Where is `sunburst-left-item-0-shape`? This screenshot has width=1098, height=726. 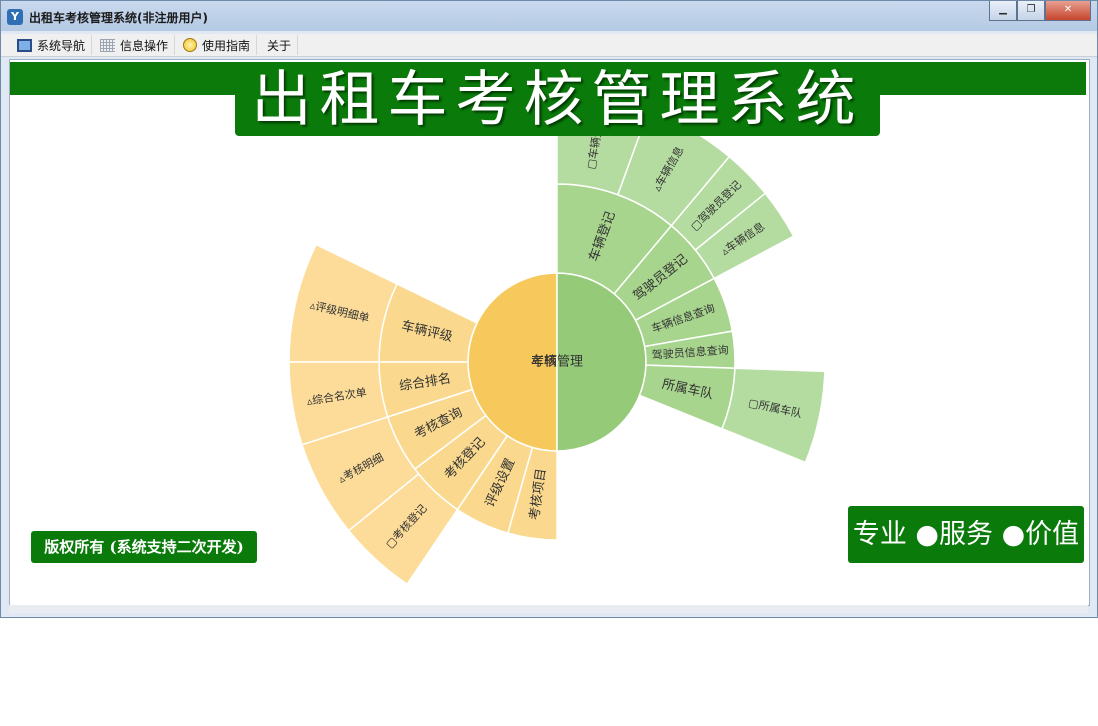 sunburst-left-item-0-shape is located at coordinates (428, 322).